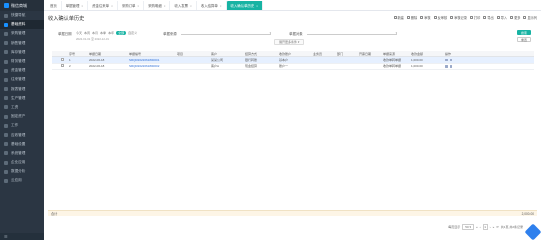 The height and width of the screenshot is (240, 541). What do you see at coordinates (193, 54) in the screenshot?
I see `column-header: 项目` at bounding box center [193, 54].